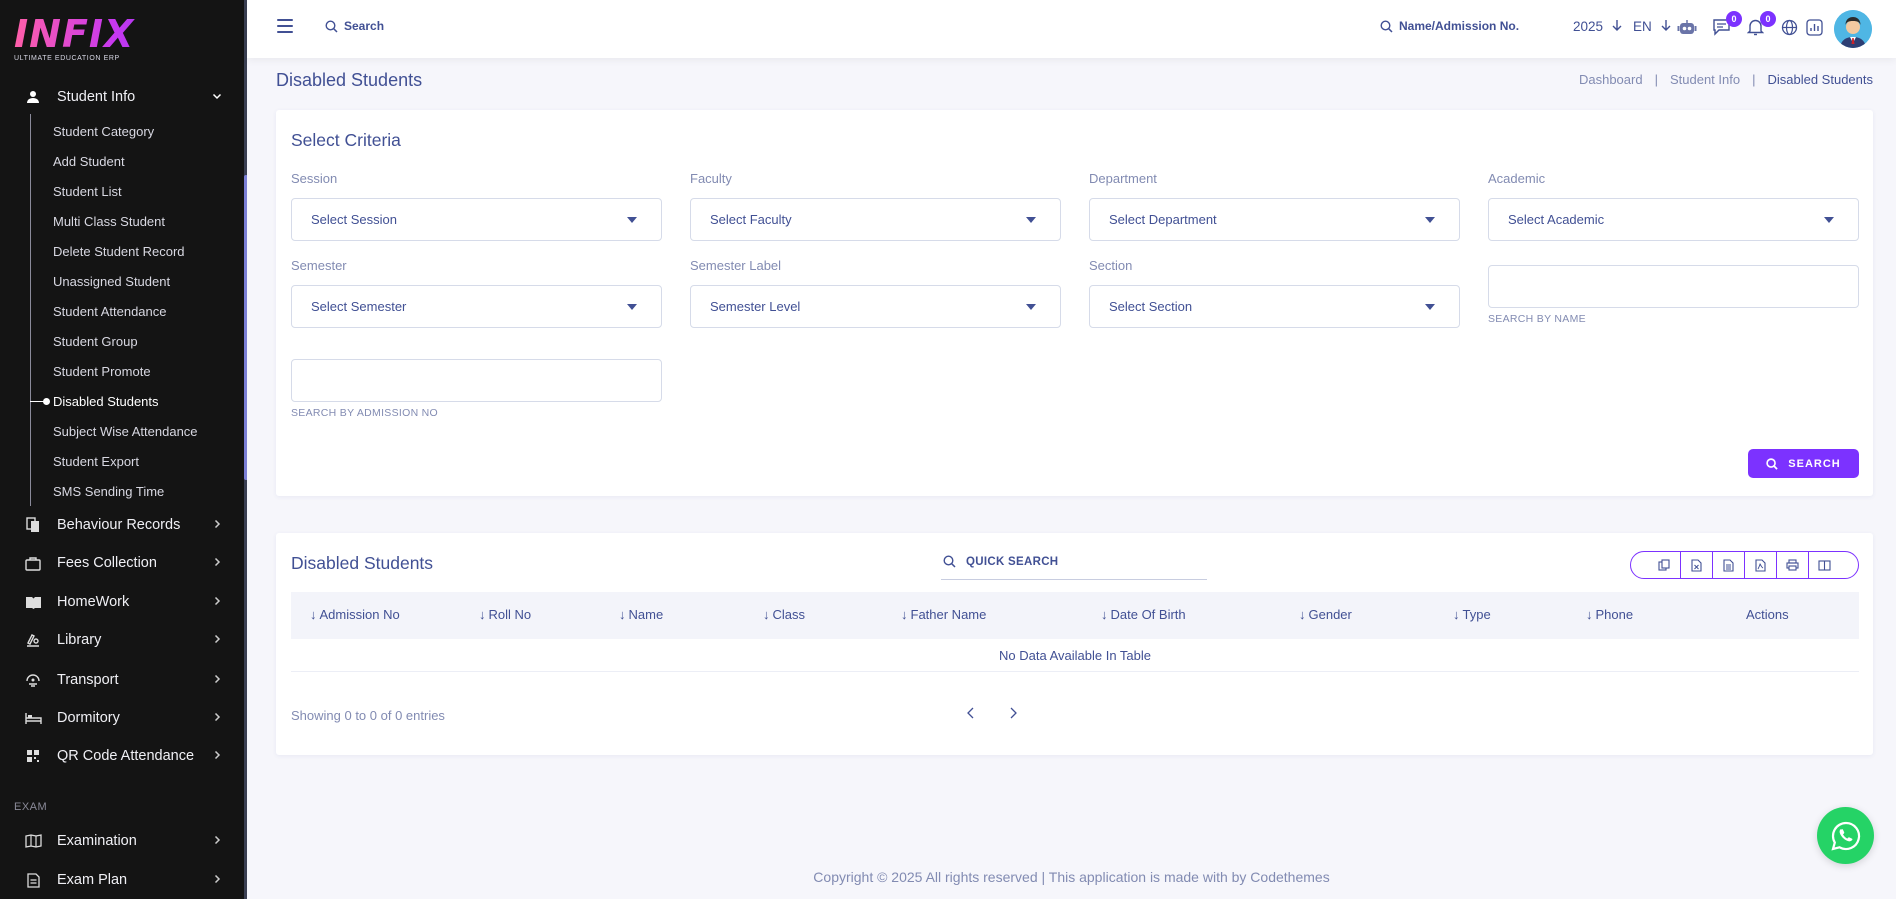  Describe the element at coordinates (1820, 79) in the screenshot. I see `breadcrumb-current: Disabled Students` at that location.